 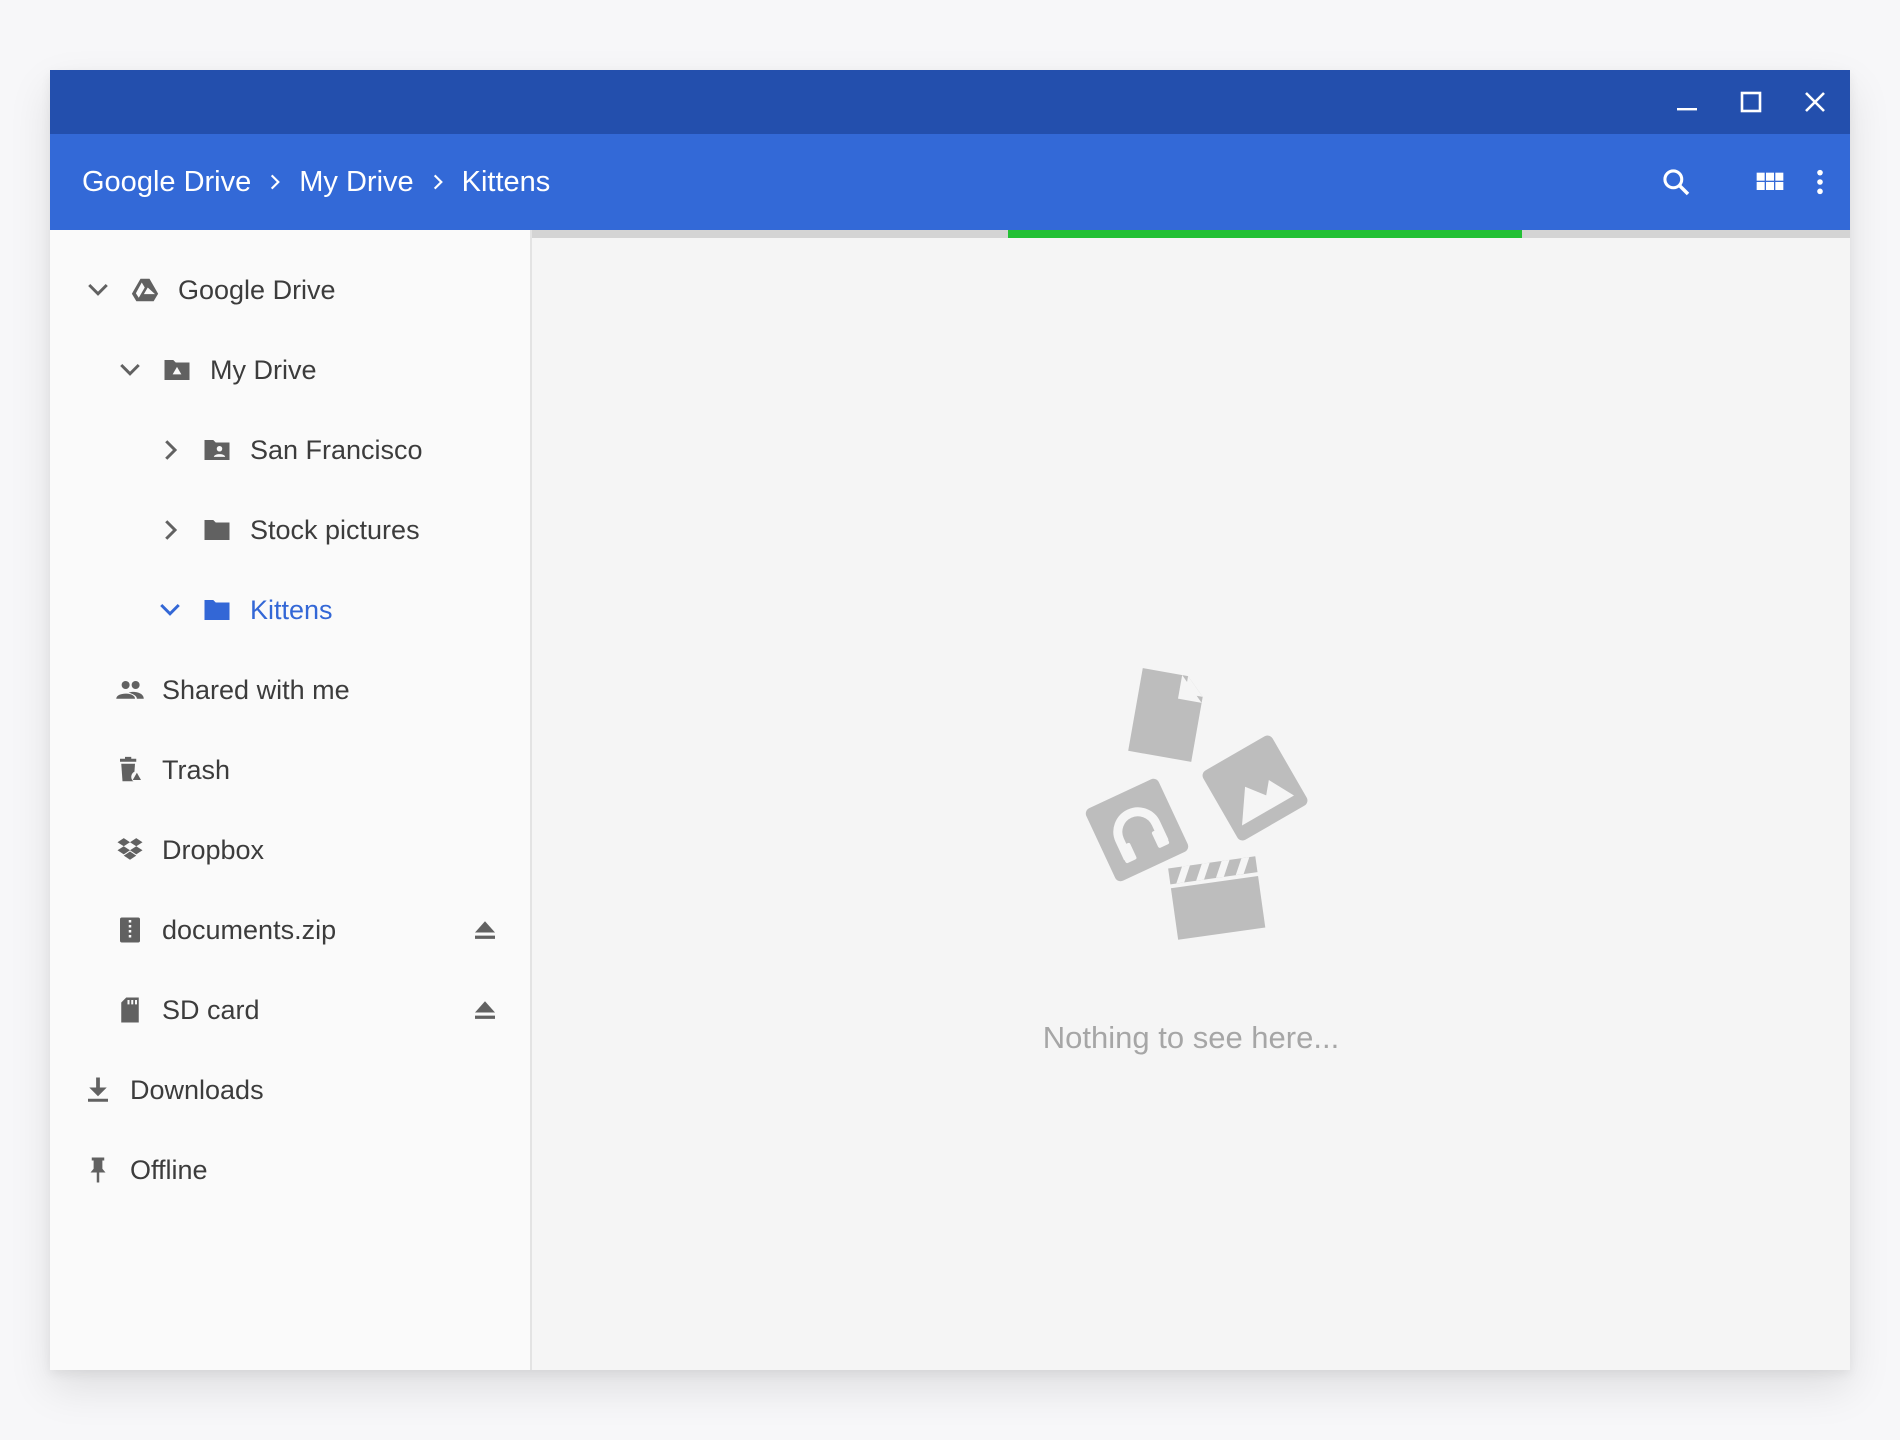 I want to click on progress-bar-fill, so click(x=1265, y=234).